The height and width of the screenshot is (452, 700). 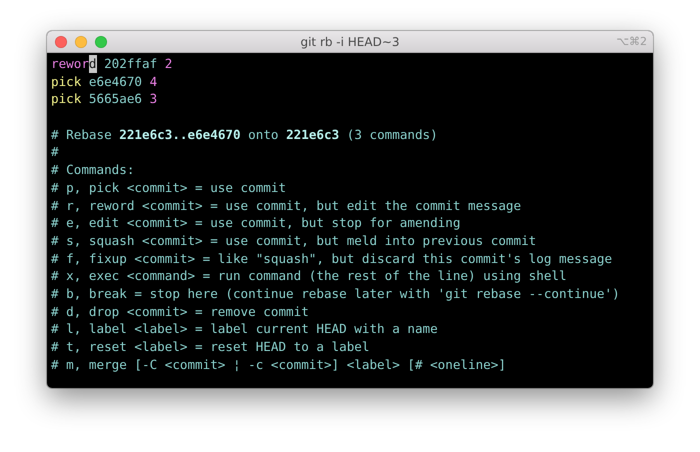 What do you see at coordinates (293, 241) in the screenshot?
I see `comment-line: # s, squash <commit> = use commit, but meld into previous commit` at bounding box center [293, 241].